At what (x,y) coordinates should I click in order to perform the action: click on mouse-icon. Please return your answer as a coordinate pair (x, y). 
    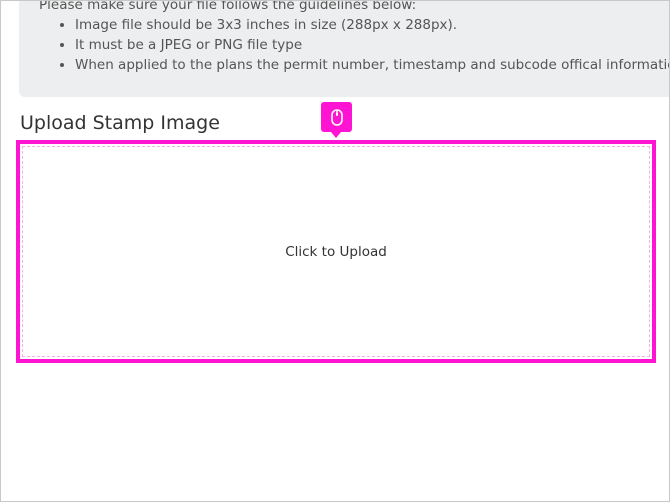
    Looking at the image, I should click on (336, 117).